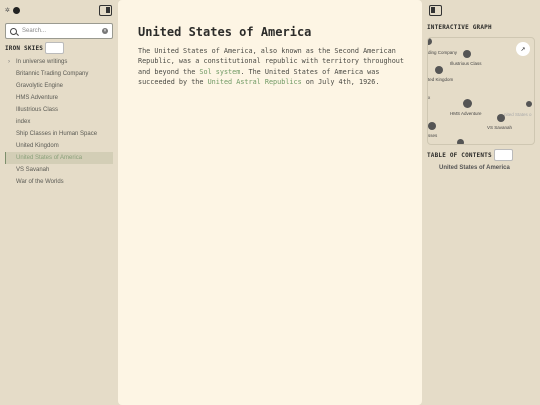 The width and height of the screenshot is (540, 405). What do you see at coordinates (59, 74) in the screenshot?
I see `explorer-item: Britannic Trading Company` at bounding box center [59, 74].